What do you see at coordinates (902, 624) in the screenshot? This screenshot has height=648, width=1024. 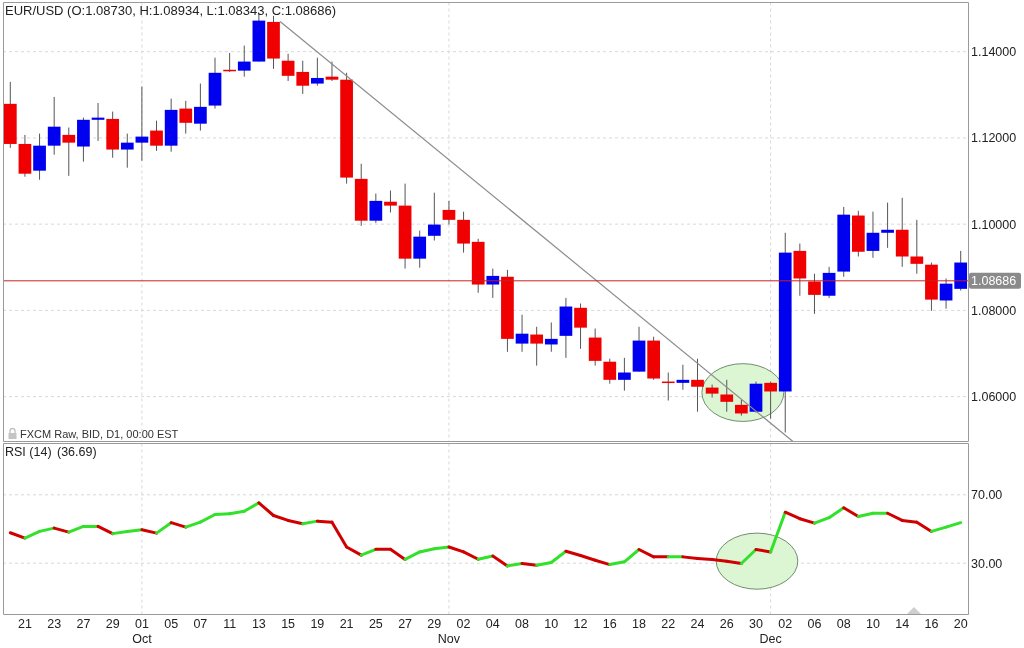 I see `date-axis-label: 14` at bounding box center [902, 624].